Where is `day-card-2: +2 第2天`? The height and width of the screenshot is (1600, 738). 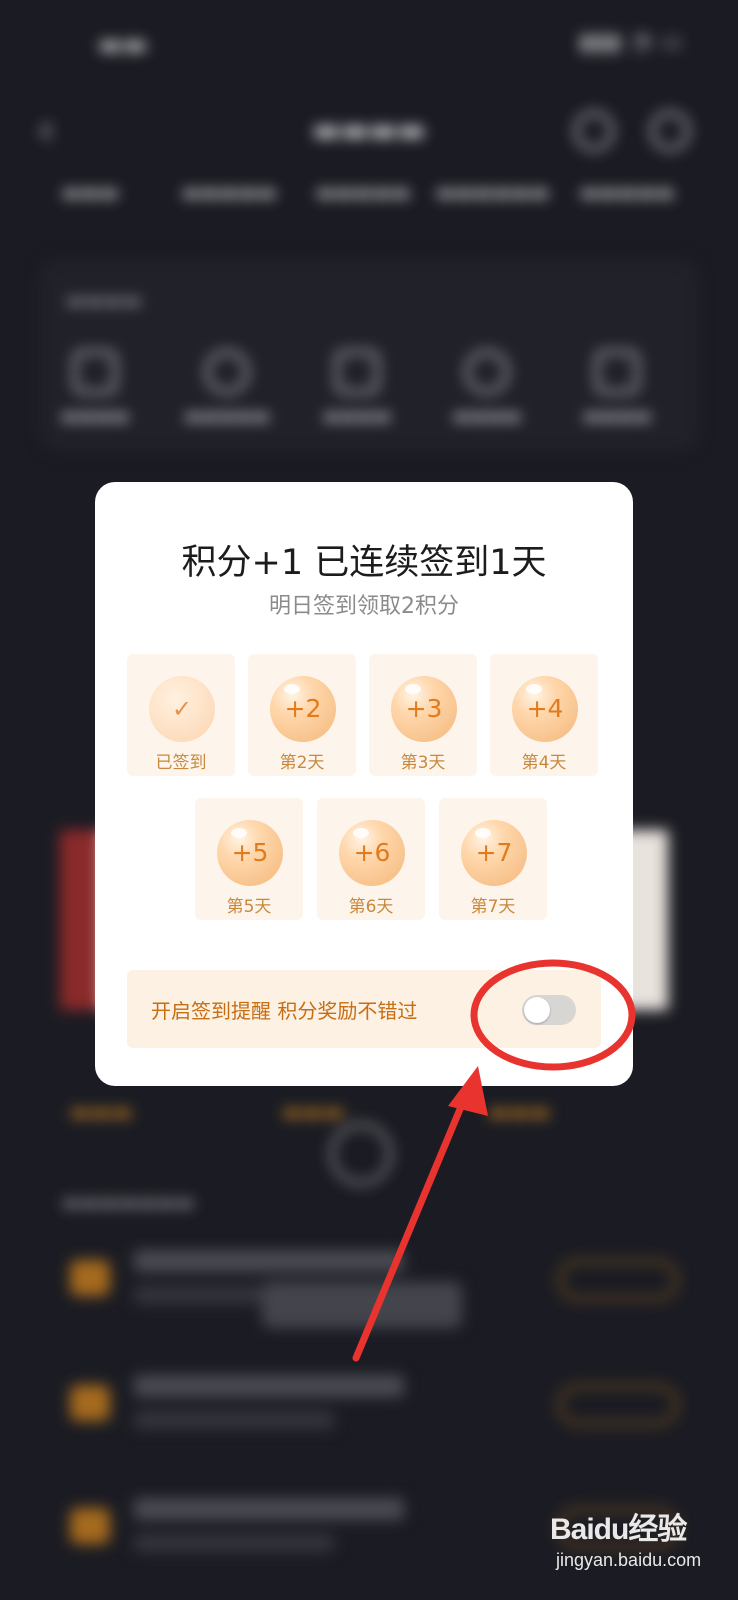 day-card-2: +2 第2天 is located at coordinates (302, 715).